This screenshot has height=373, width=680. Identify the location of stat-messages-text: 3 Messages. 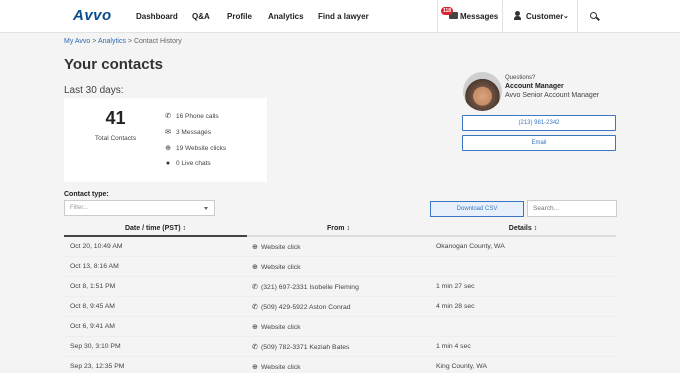
(194, 132).